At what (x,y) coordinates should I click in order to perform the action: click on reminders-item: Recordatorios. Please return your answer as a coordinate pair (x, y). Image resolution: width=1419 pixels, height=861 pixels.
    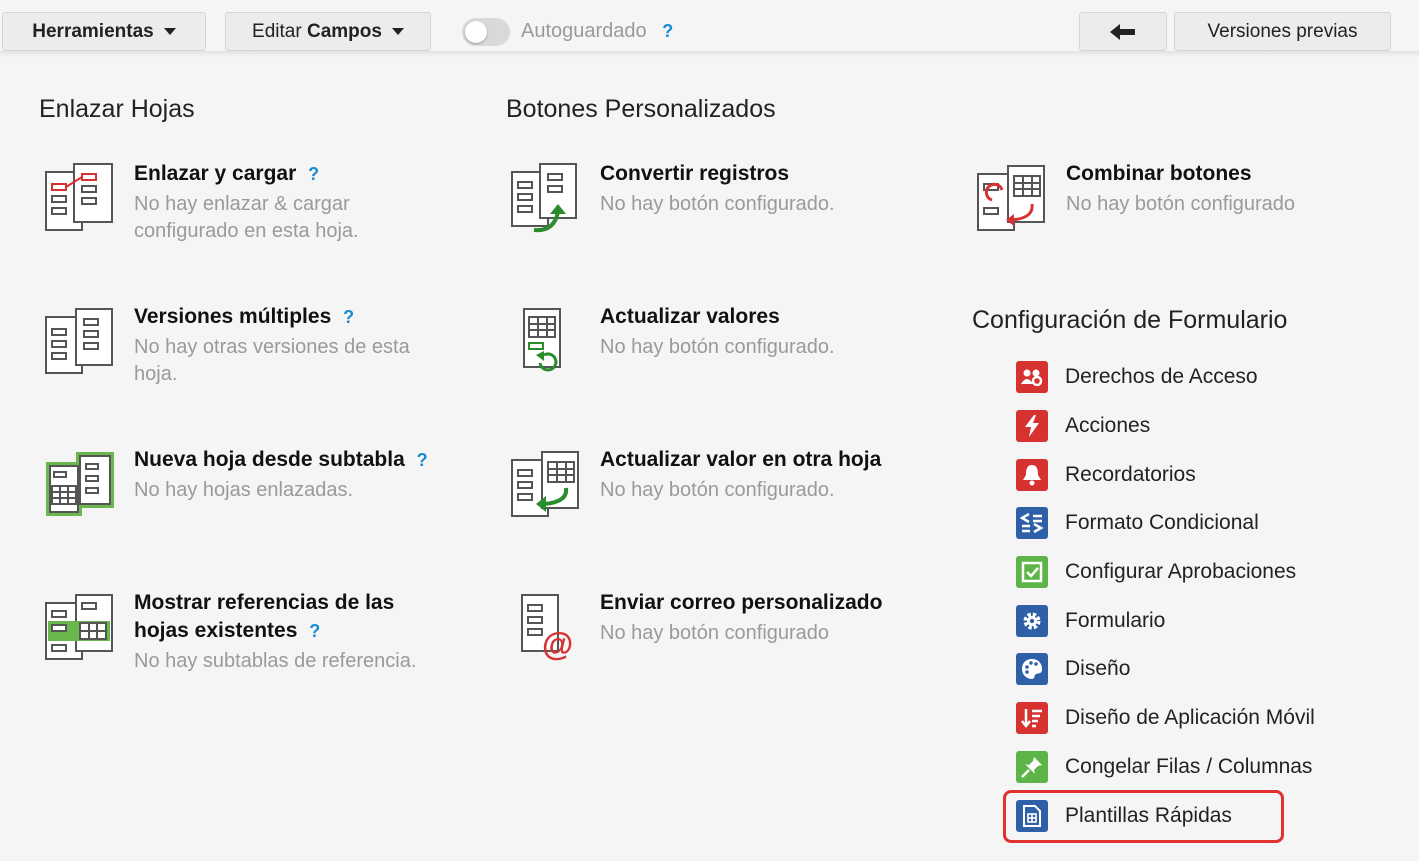
    Looking at the image, I should click on (1106, 475).